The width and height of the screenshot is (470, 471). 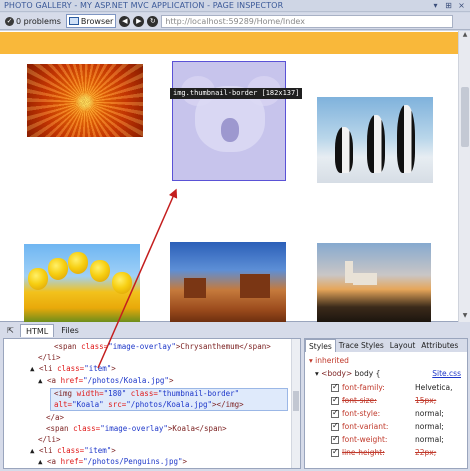 I want to click on chrysanthemum-photo, so click(x=85, y=100).